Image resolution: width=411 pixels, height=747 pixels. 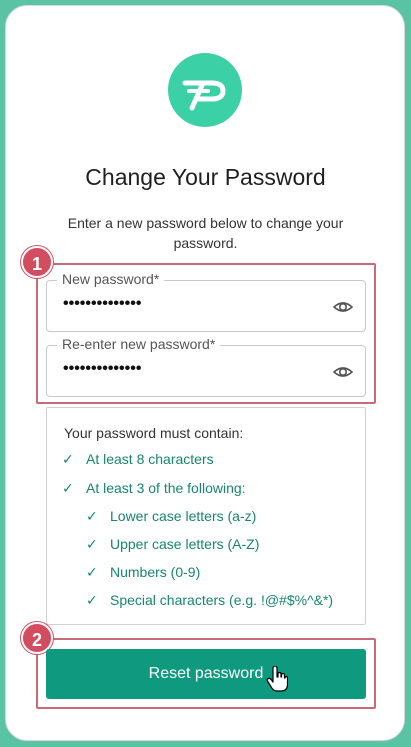 I want to click on requirement-text: At least 3 of the following:, so click(x=166, y=488).